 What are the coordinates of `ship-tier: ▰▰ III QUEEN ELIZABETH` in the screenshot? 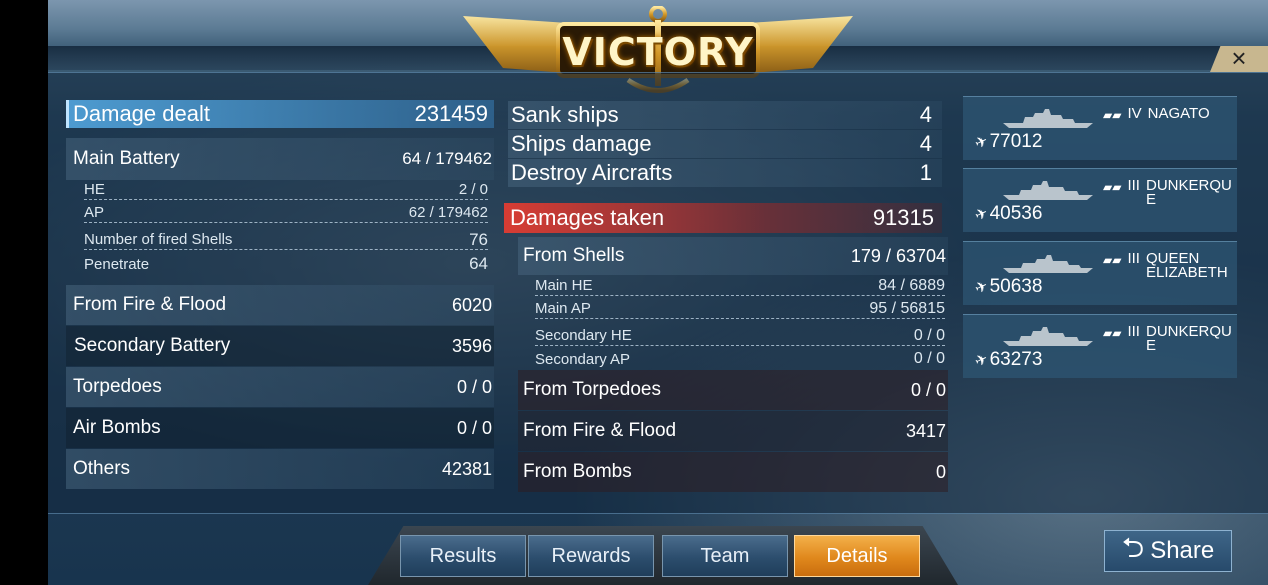 It's located at (1172, 265).